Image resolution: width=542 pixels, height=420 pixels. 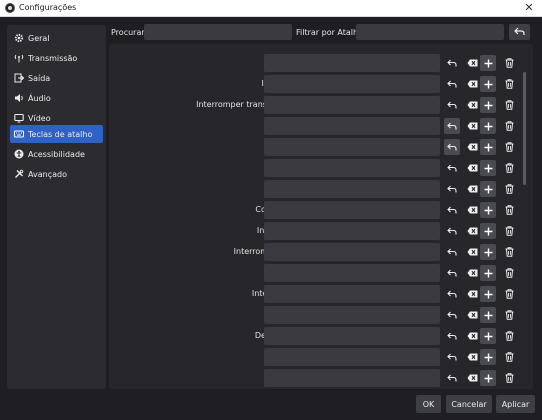 I want to click on filter-input-field, so click(x=430, y=32).